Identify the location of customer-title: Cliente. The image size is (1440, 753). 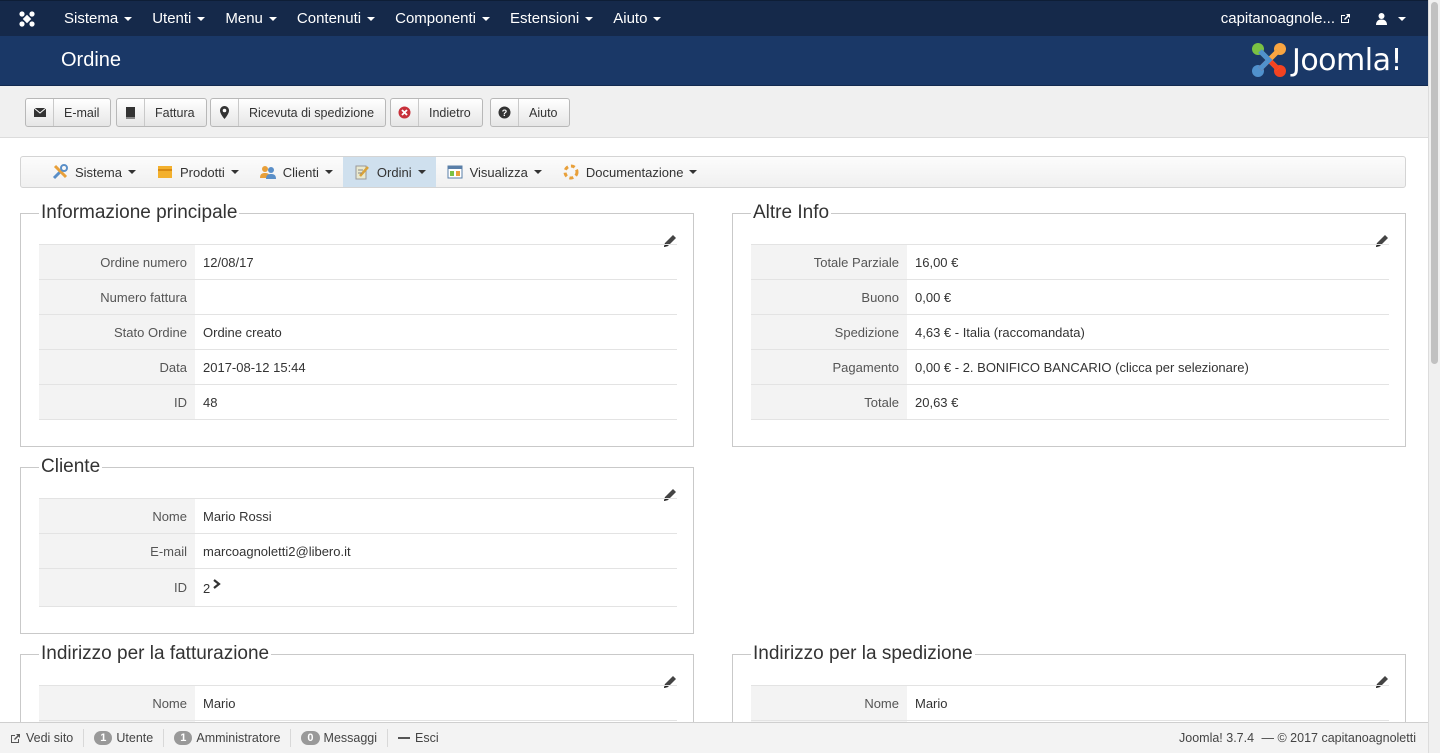
(71, 466).